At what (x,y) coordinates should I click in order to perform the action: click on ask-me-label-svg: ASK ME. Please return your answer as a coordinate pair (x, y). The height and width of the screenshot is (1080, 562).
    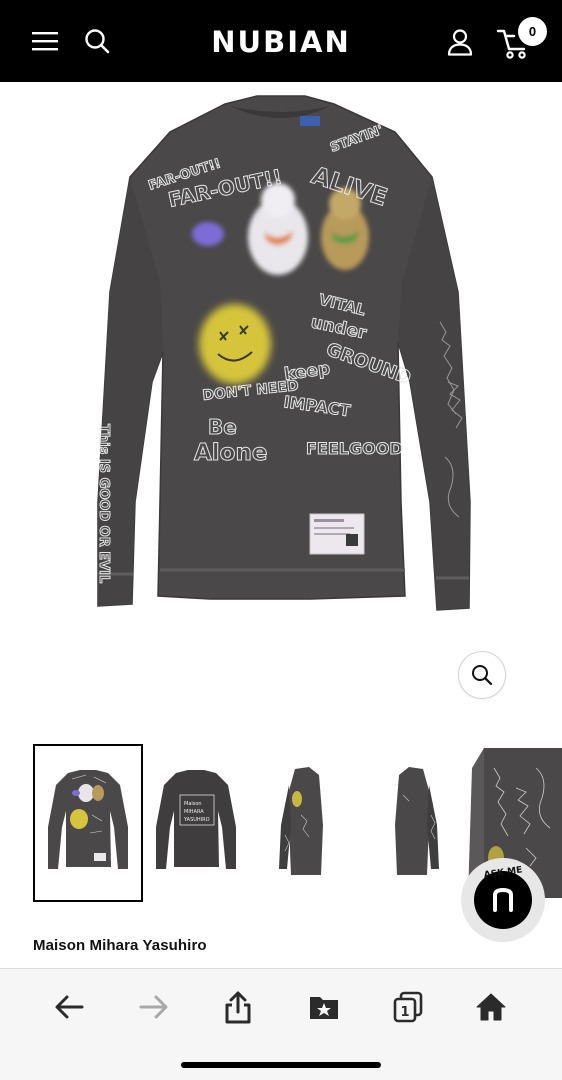
    Looking at the image, I should click on (503, 872).